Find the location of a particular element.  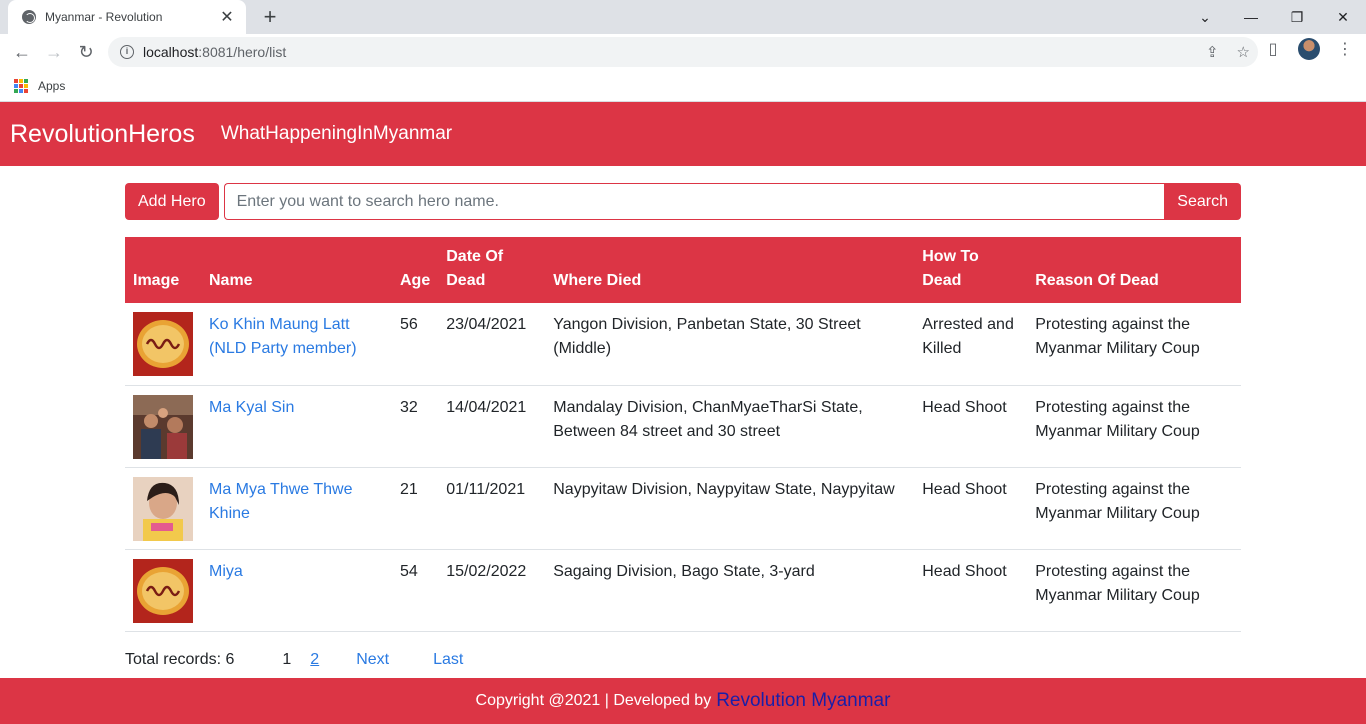

hero-date: 14/04/2021 is located at coordinates (492, 426).